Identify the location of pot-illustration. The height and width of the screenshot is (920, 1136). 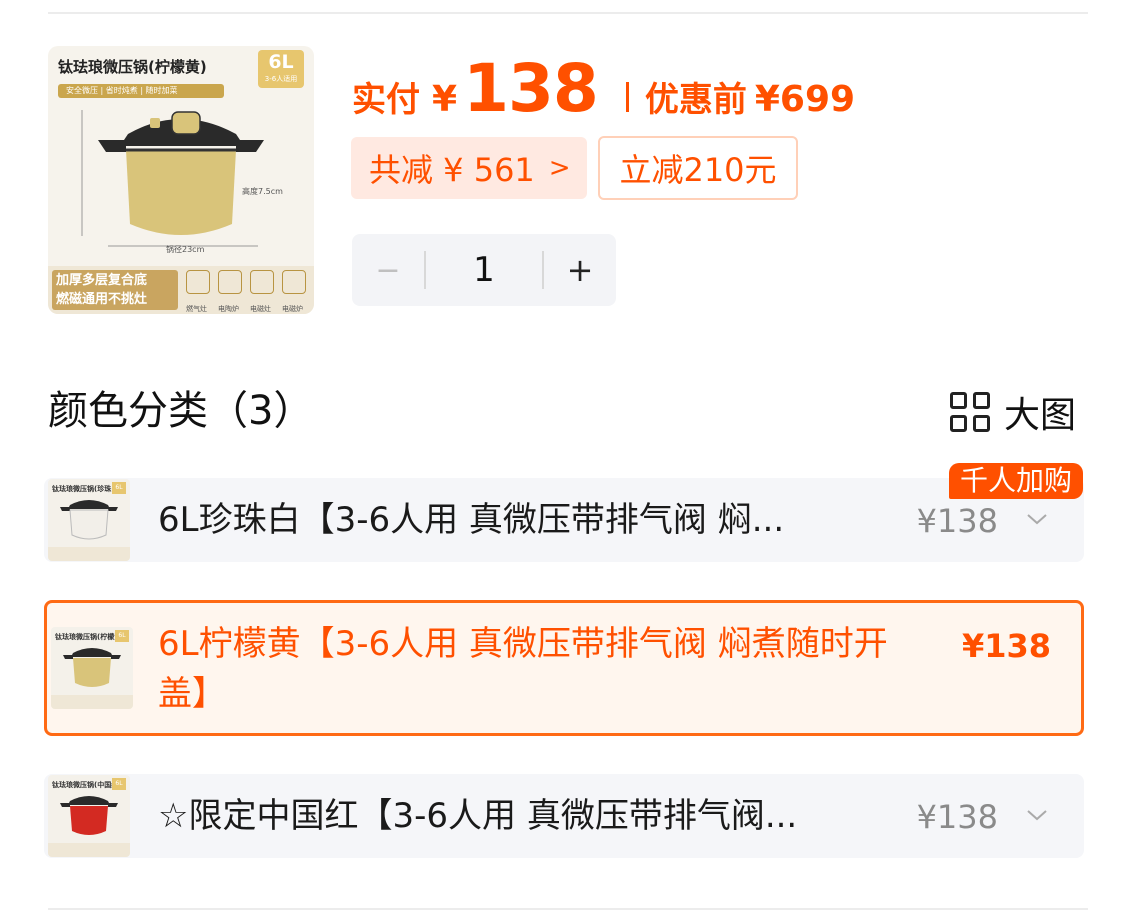
(172, 178).